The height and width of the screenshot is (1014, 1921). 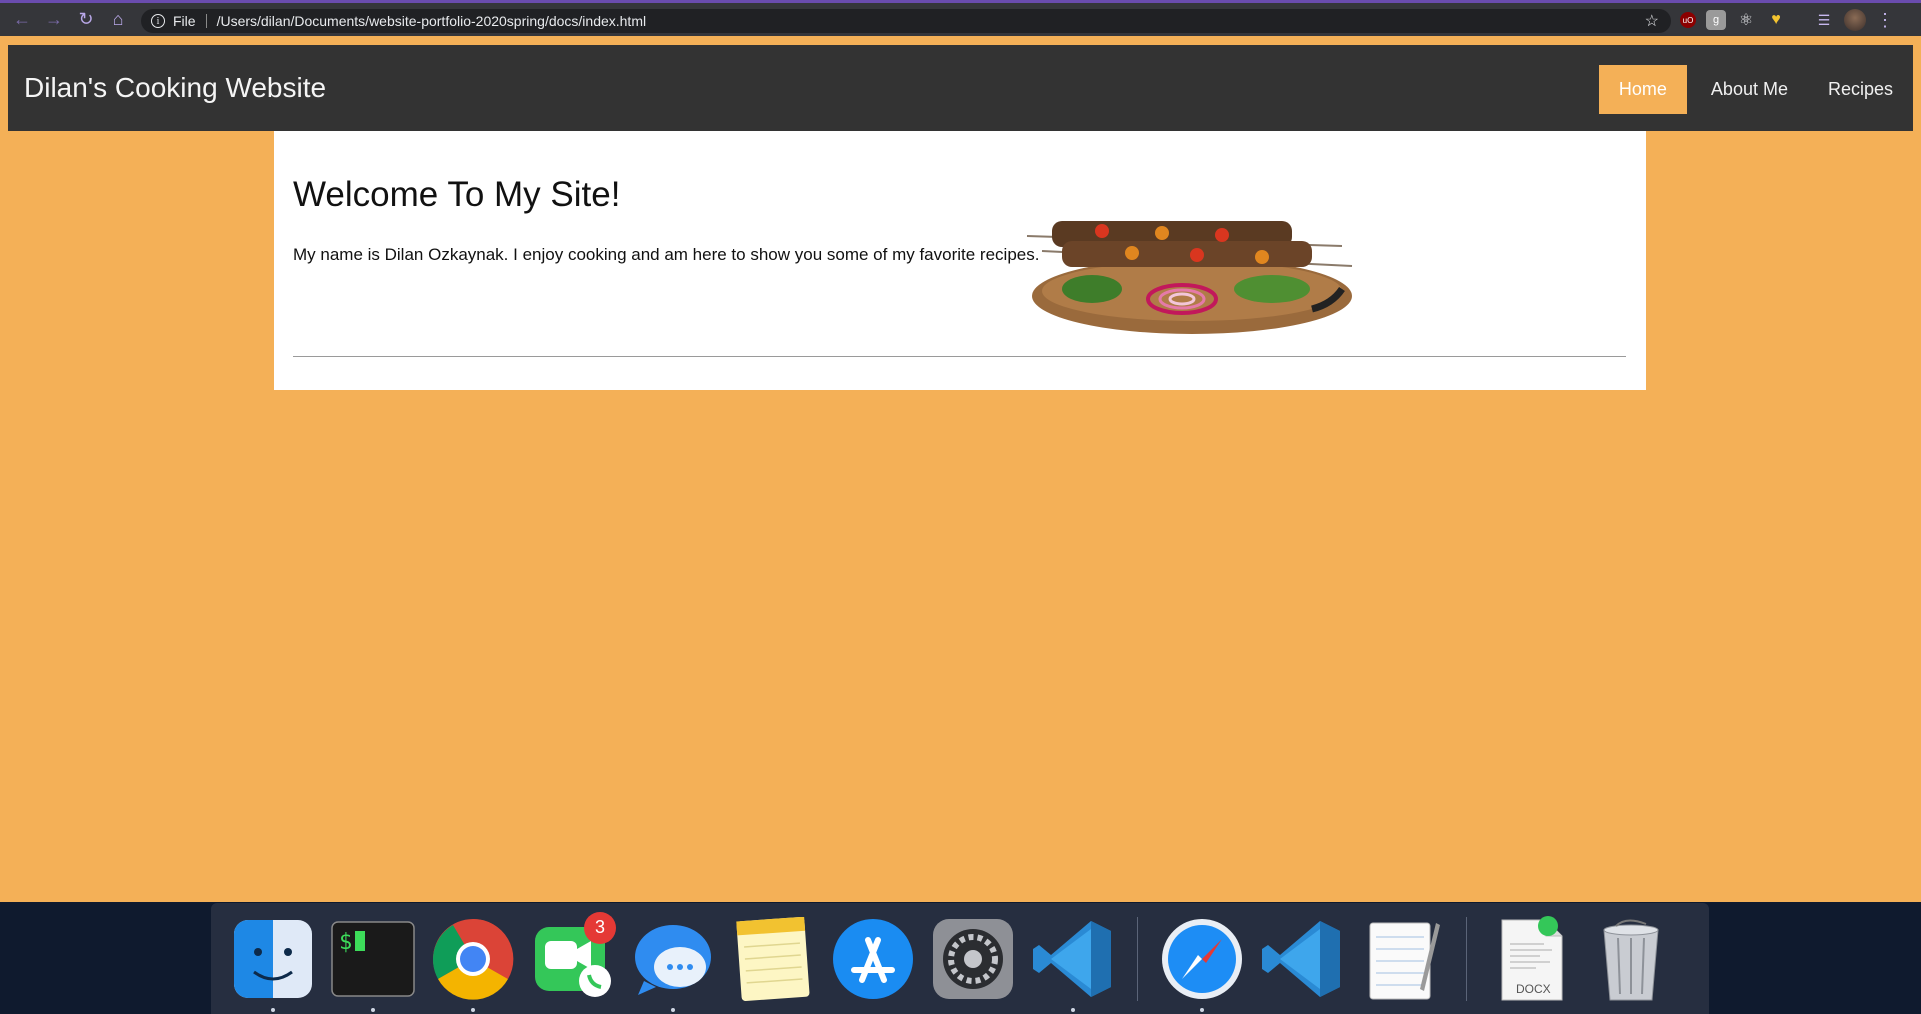 I want to click on chrome-icon, so click(x=473, y=964).